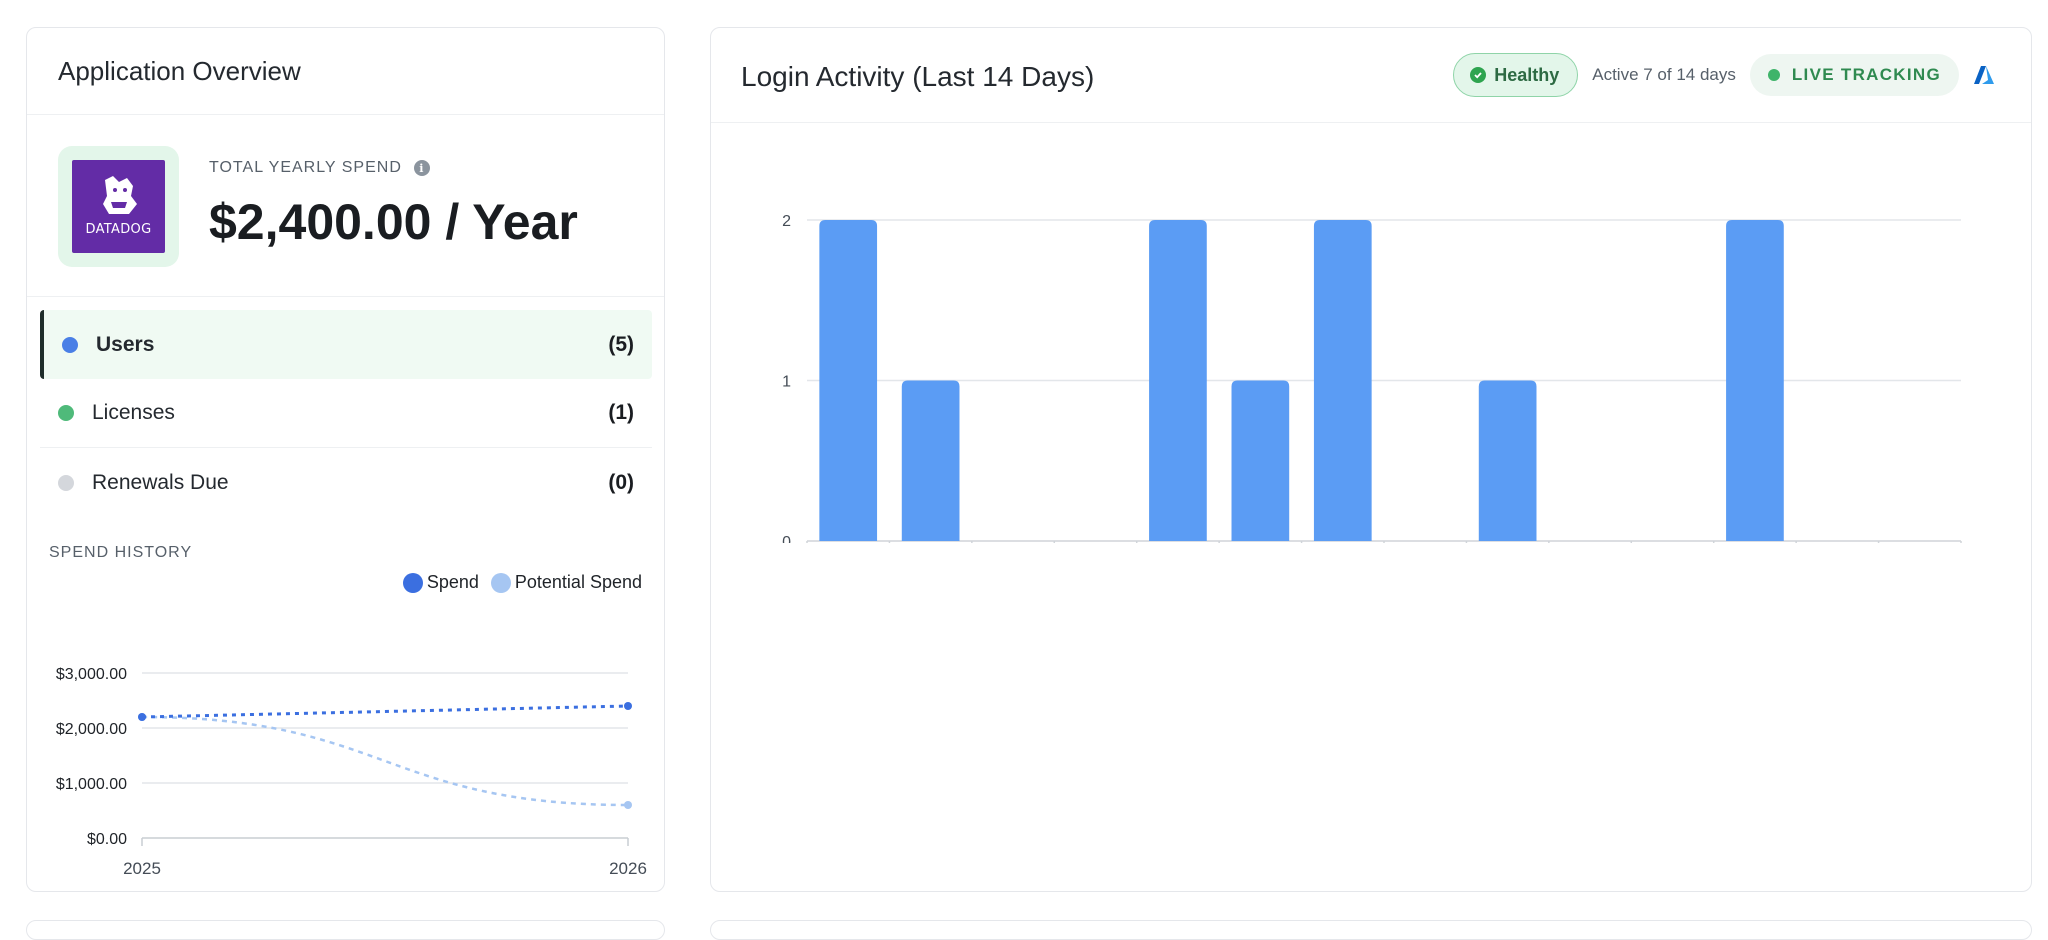 The height and width of the screenshot is (940, 2048). I want to click on next-card-left, so click(345, 930).